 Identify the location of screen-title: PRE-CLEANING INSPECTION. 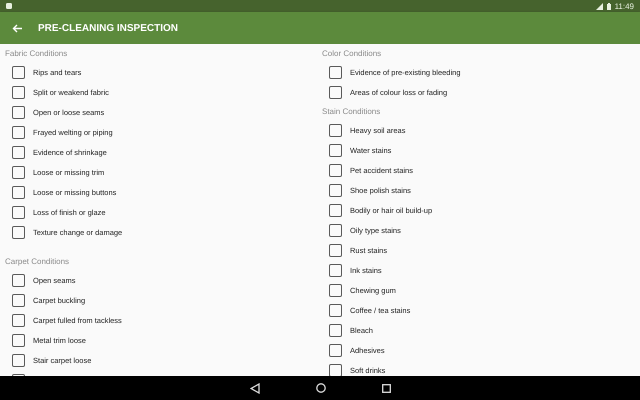
(108, 28).